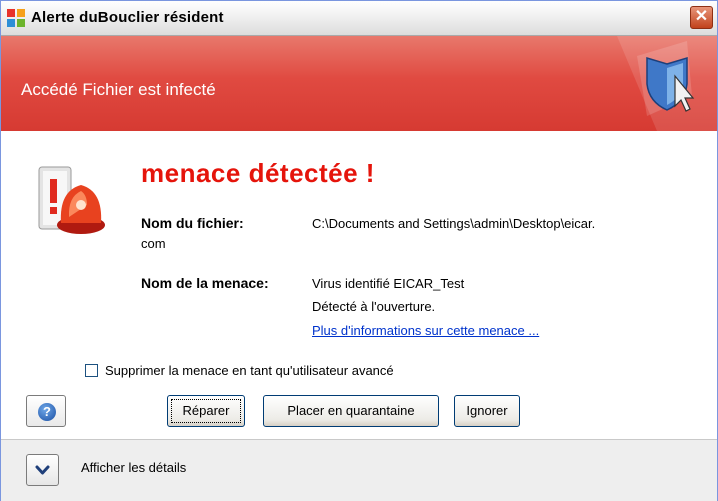  What do you see at coordinates (388, 283) in the screenshot?
I see `threat-name-value: Virus identifié EICAR_Test` at bounding box center [388, 283].